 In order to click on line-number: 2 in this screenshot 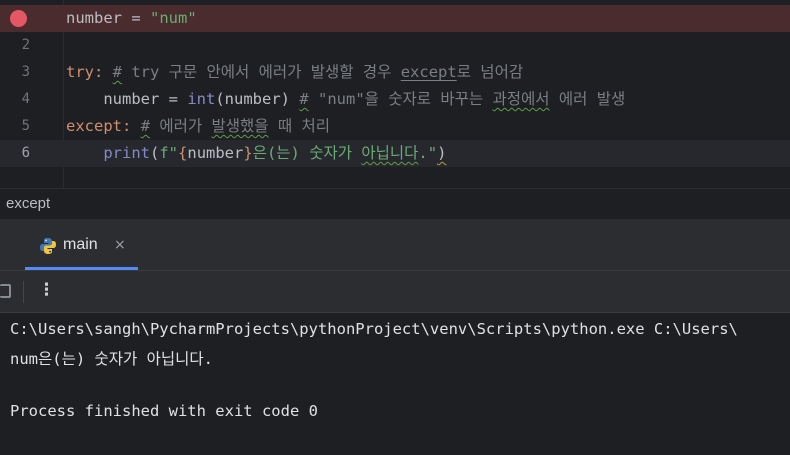, I will do `click(15, 45)`.